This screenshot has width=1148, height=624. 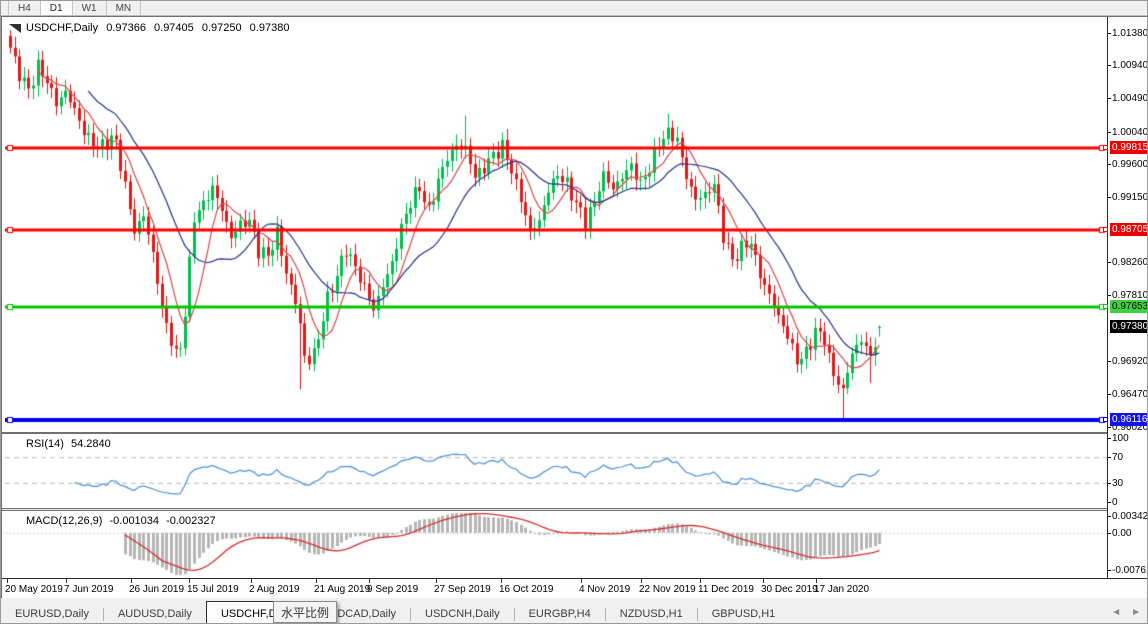 What do you see at coordinates (342, 589) in the screenshot?
I see `date-tick-label: 21 Aug 2019` at bounding box center [342, 589].